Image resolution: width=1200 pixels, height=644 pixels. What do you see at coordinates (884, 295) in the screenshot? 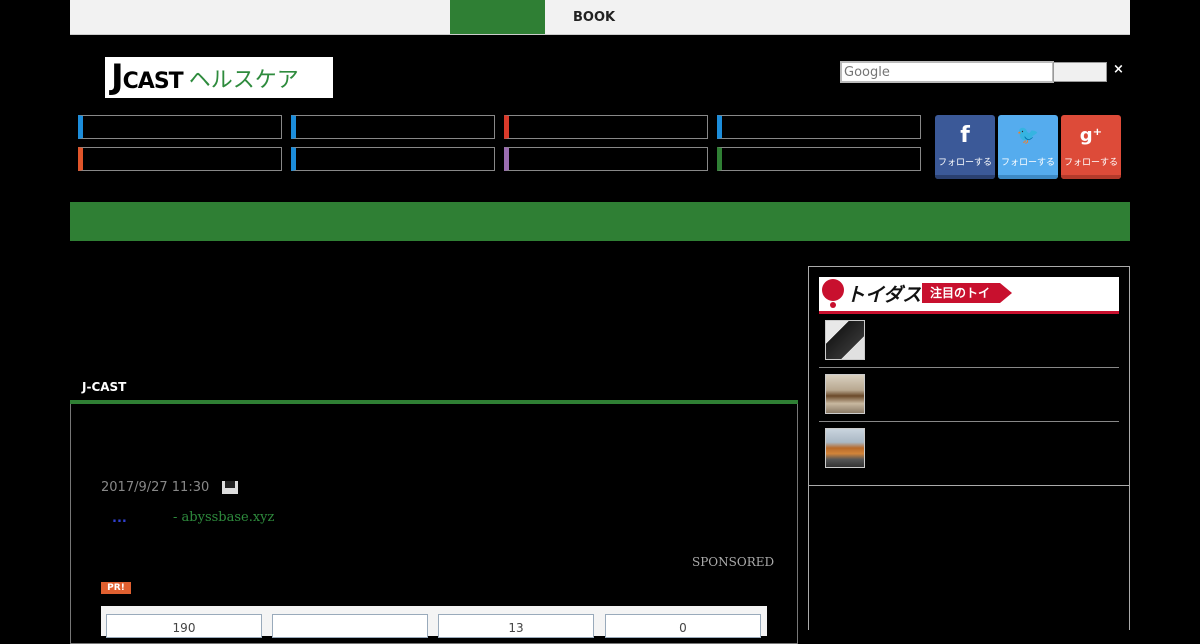
I see `toidasu-logo: トイダス` at bounding box center [884, 295].